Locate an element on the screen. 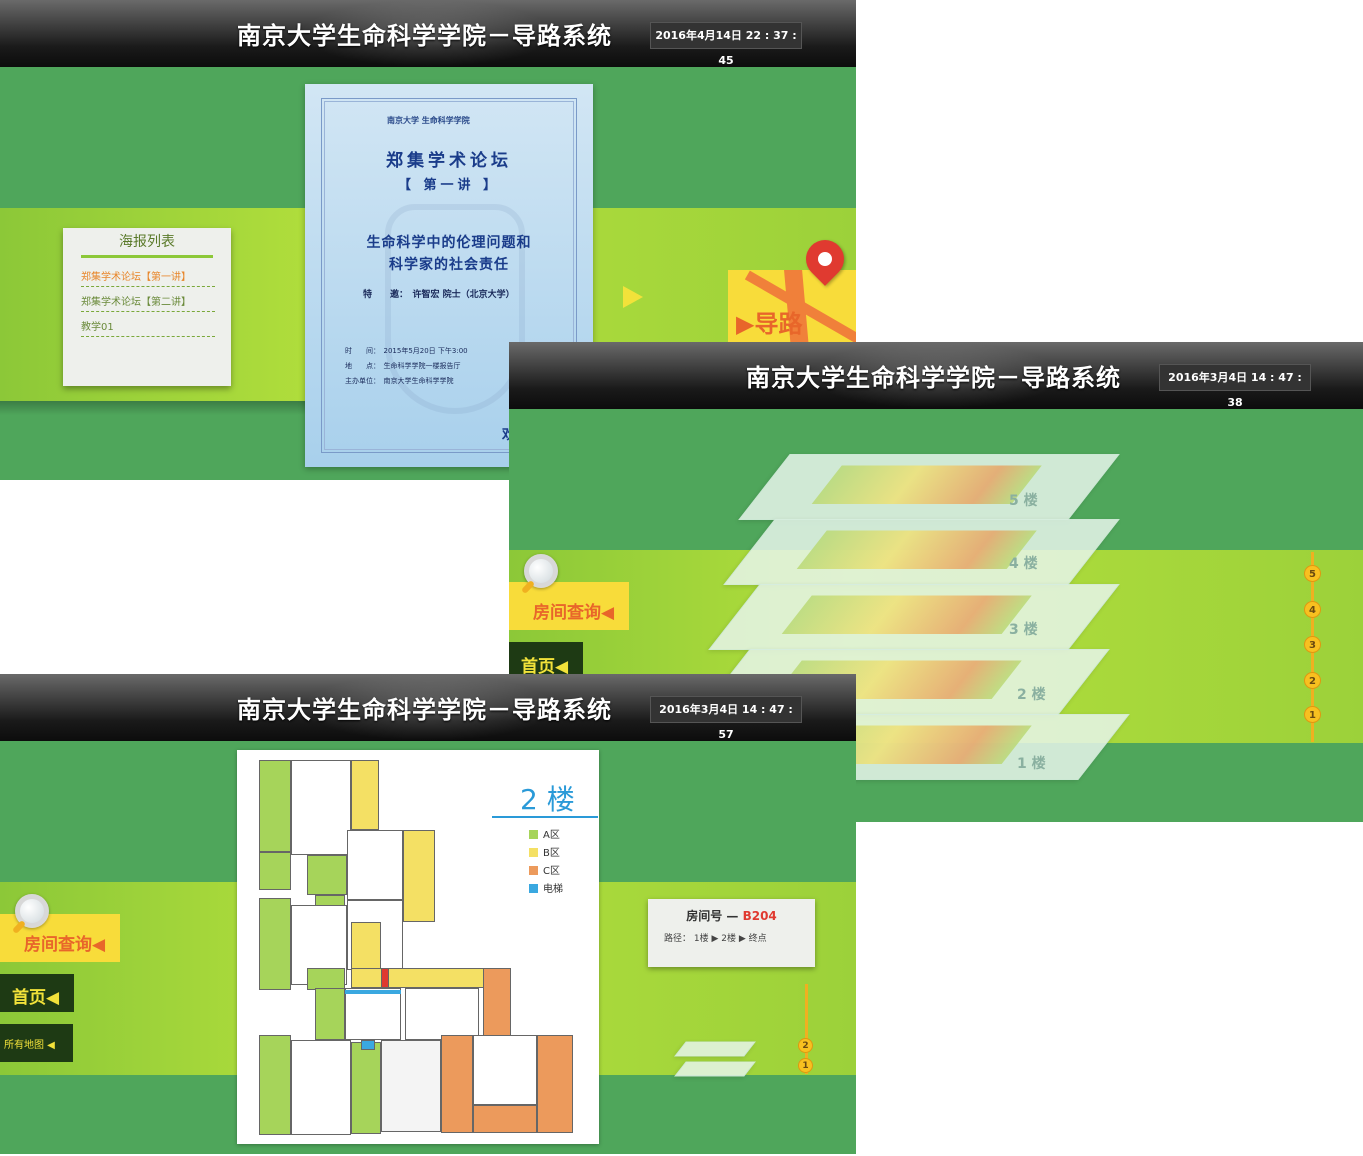 The height and width of the screenshot is (1156, 1363). legend-a: A区 is located at coordinates (544, 833).